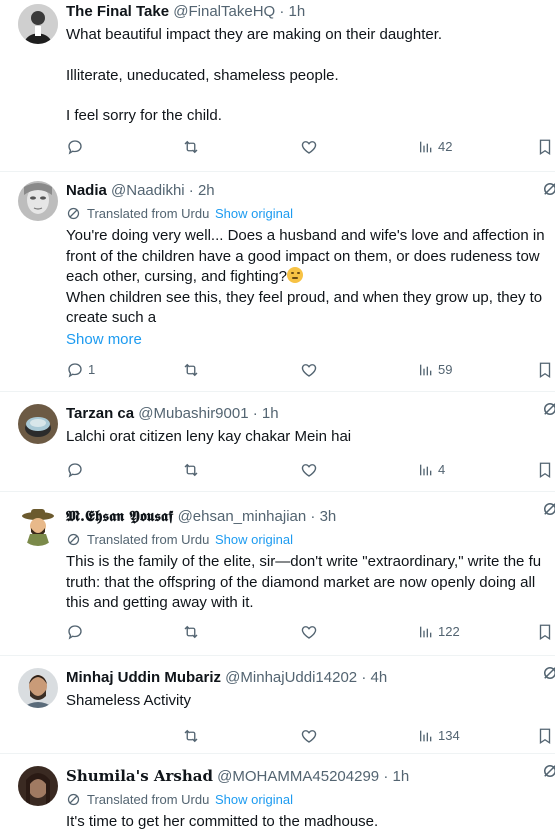 This screenshot has width=555, height=833. Describe the element at coordinates (310, 191) in the screenshot. I see `tweet-header: Nadia @Naadikhi · 2h` at that location.